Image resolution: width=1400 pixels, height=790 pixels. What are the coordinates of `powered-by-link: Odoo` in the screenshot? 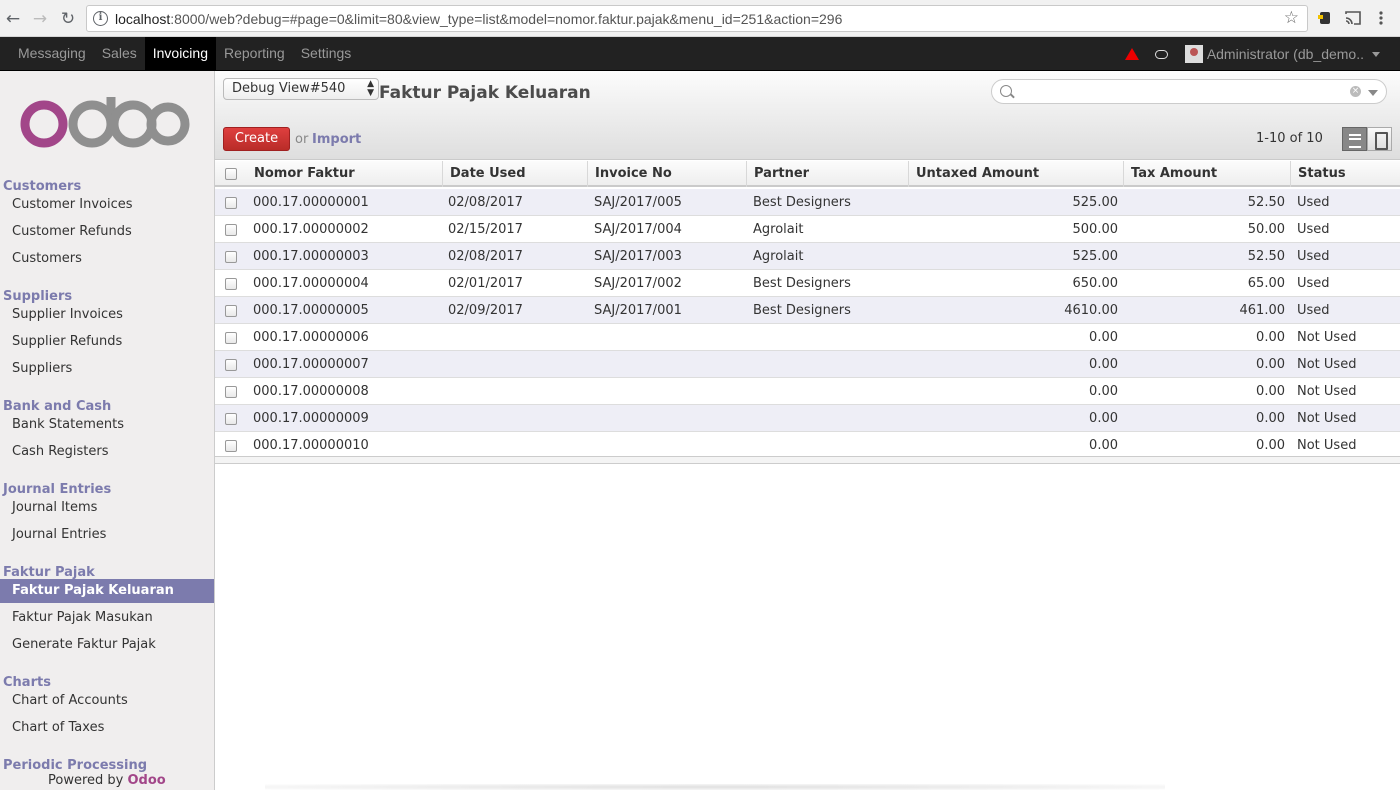 It's located at (146, 780).